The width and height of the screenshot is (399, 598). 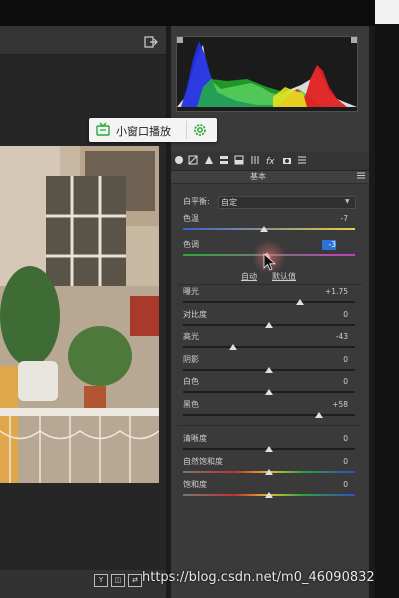 What do you see at coordinates (287, 202) in the screenshot?
I see `white-balance-select: 自定` at bounding box center [287, 202].